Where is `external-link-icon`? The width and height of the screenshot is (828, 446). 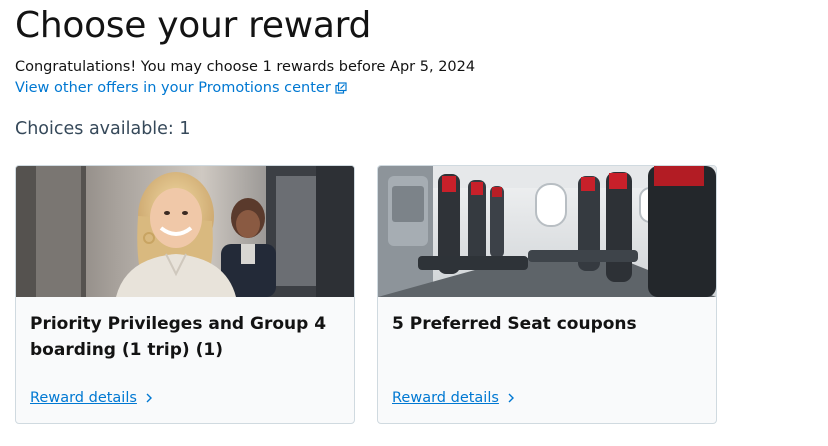 external-link-icon is located at coordinates (341, 88).